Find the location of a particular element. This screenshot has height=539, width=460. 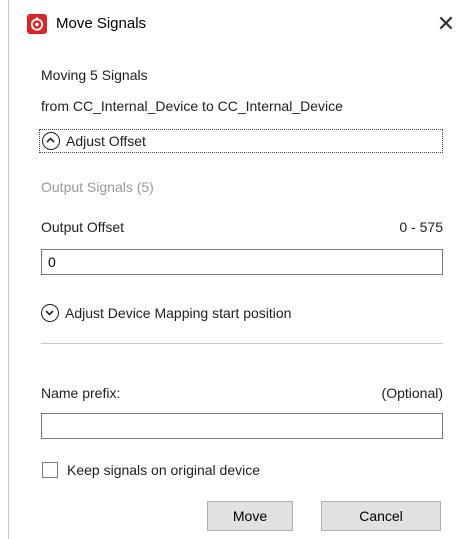

close-icon: ✕ is located at coordinates (445, 24).